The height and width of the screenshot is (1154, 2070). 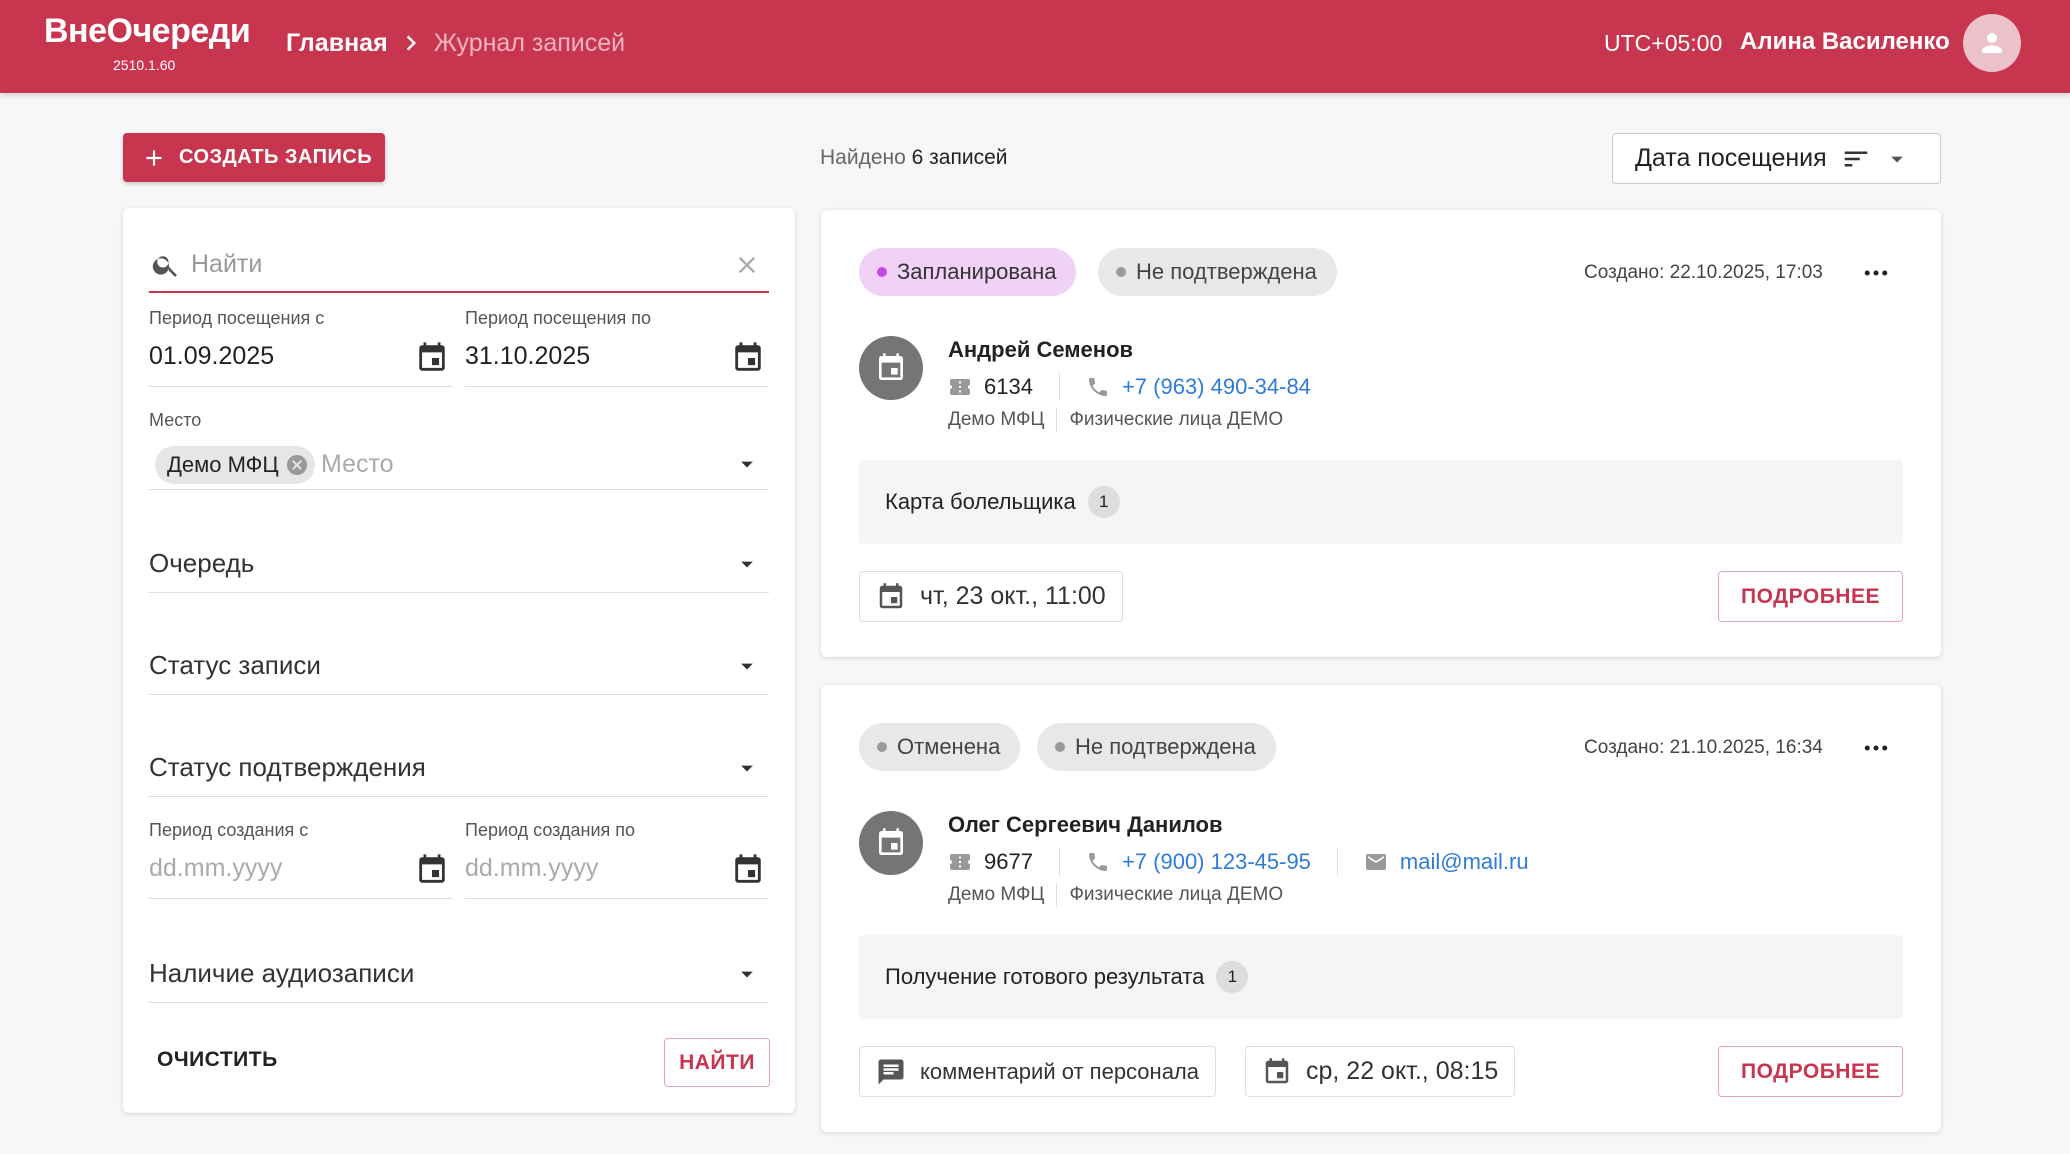 I want to click on breadcrumb-home-link: Главная, so click(x=337, y=43).